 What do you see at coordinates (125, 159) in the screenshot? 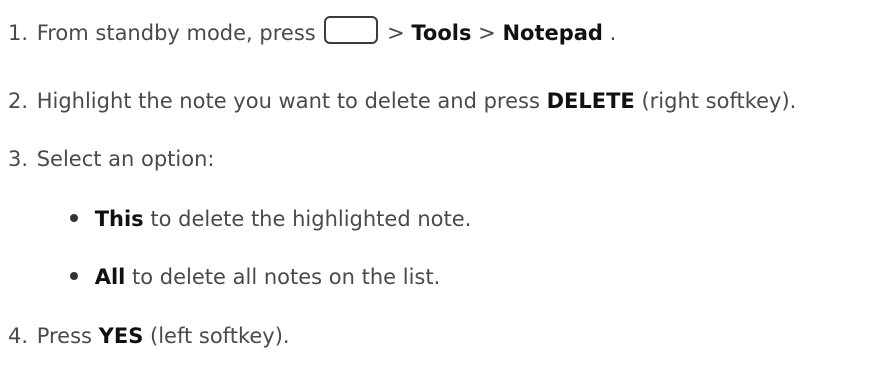
I see `step-text: Select an option:` at bounding box center [125, 159].